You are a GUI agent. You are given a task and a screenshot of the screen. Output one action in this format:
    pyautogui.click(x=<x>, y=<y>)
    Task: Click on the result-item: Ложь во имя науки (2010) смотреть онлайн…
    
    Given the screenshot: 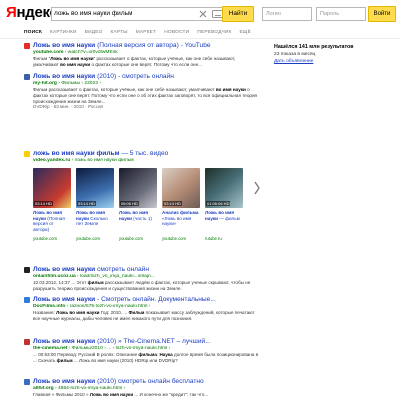 What is the action you would take?
    pyautogui.click(x=144, y=388)
    